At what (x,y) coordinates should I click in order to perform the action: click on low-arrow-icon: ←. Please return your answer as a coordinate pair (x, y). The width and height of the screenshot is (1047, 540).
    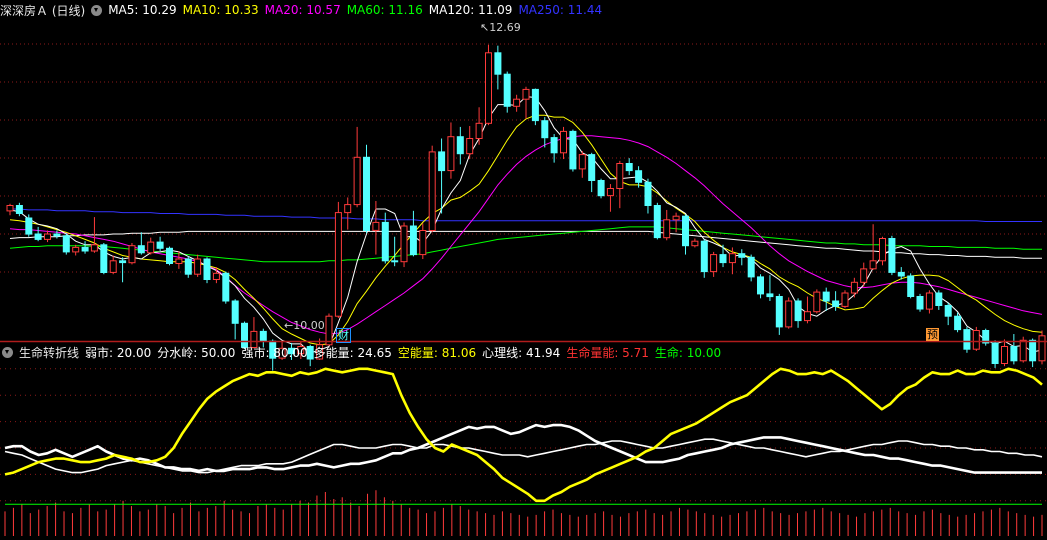
    Looking at the image, I should click on (289, 325).